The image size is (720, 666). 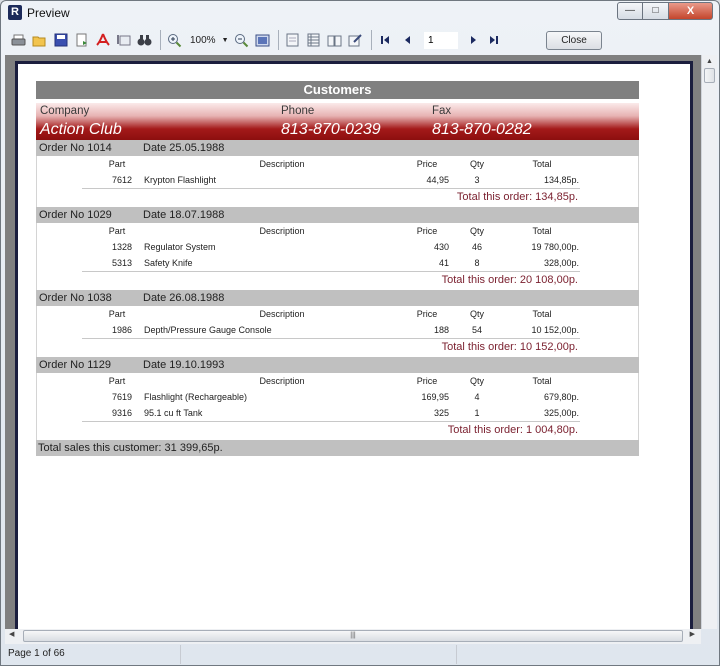 What do you see at coordinates (494, 40) in the screenshot?
I see `last-page-icon` at bounding box center [494, 40].